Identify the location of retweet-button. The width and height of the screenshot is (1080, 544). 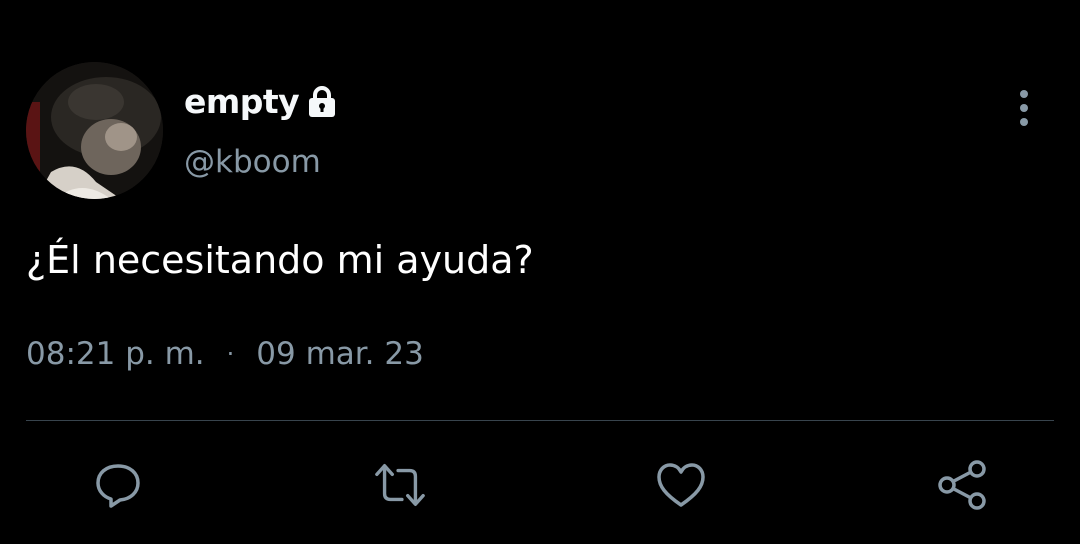
(400, 485).